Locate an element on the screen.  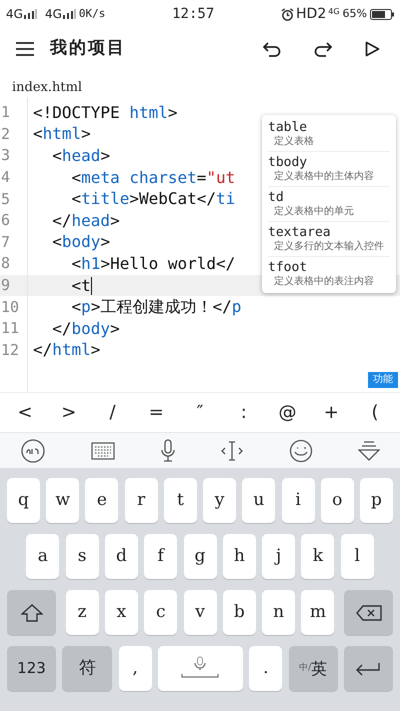
text-cursor is located at coordinates (91, 285).